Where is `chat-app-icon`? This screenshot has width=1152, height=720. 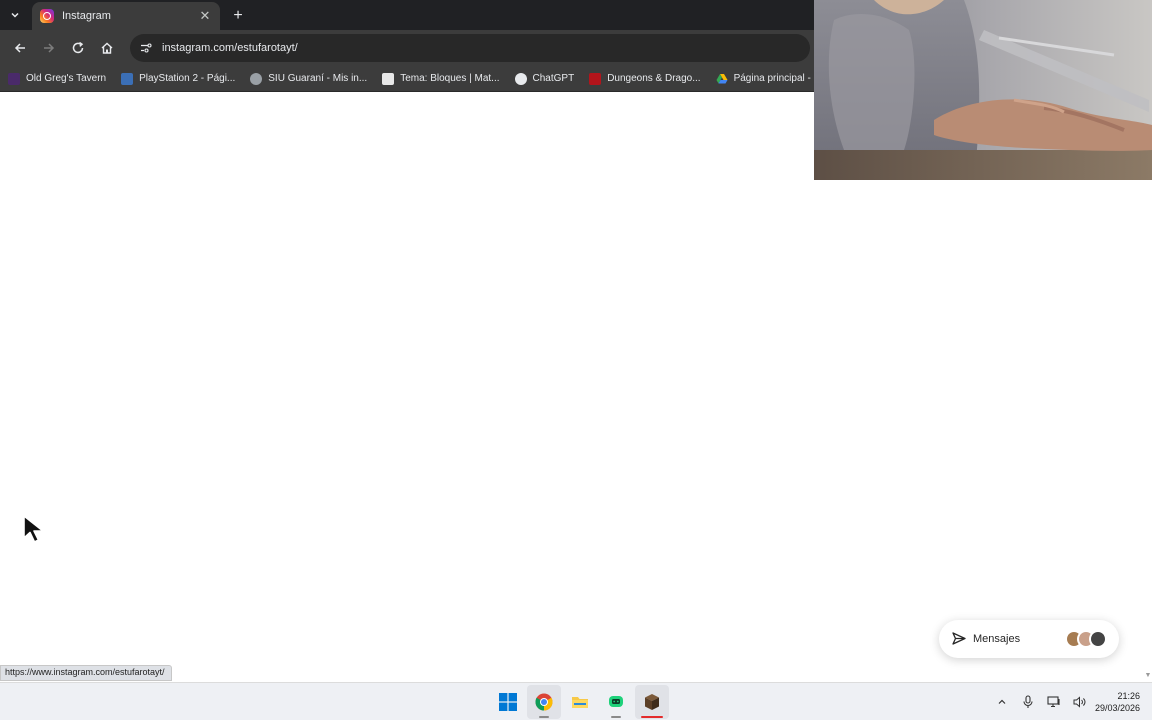
chat-app-icon is located at coordinates (616, 701).